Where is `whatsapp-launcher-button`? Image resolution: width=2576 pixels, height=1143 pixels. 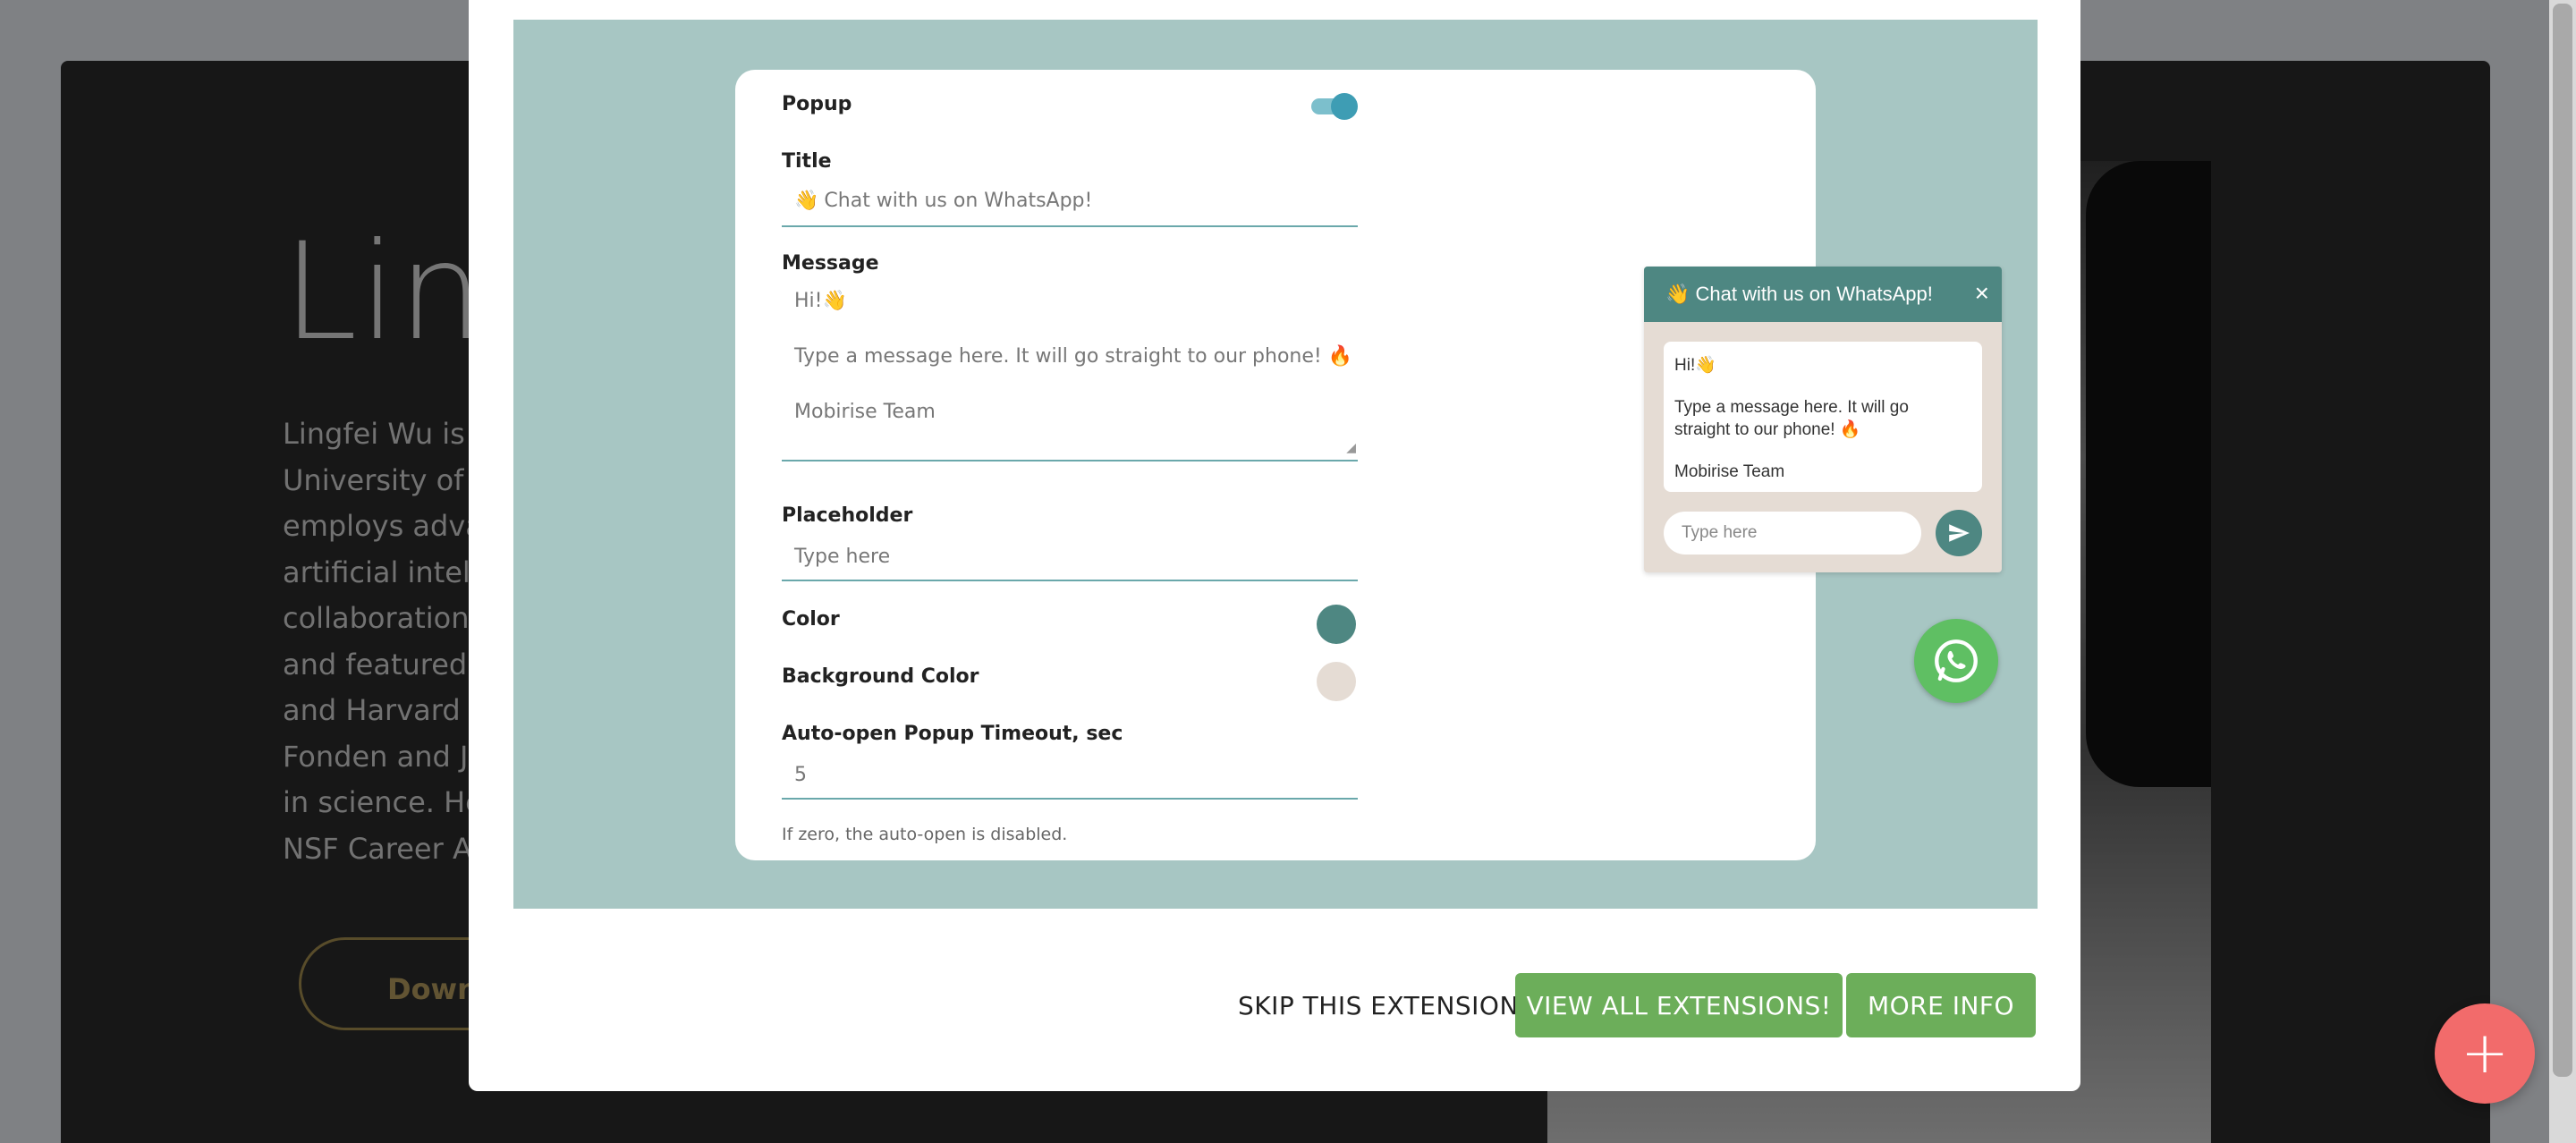 whatsapp-launcher-button is located at coordinates (1956, 661).